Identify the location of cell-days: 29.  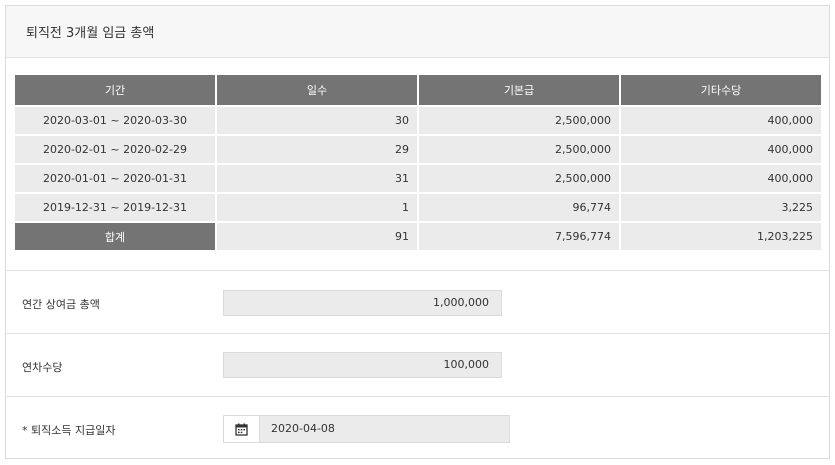
(317, 149).